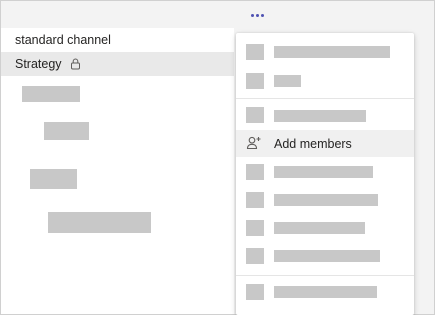 This screenshot has width=435, height=315. I want to click on more-options-icon, so click(252, 15).